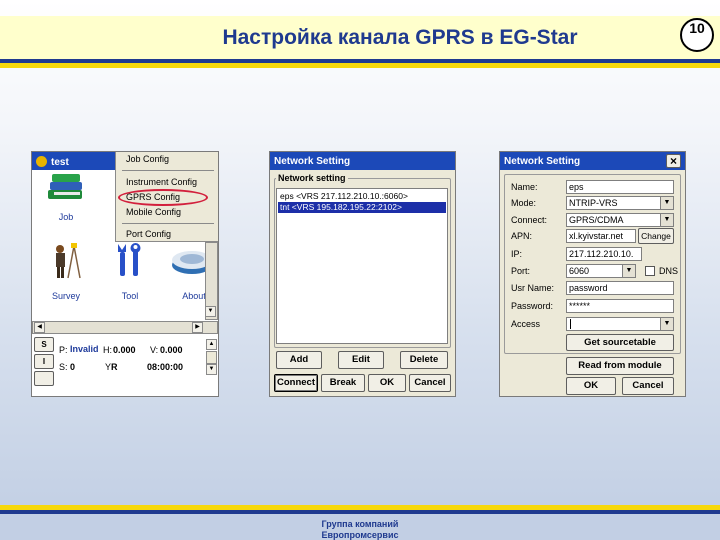 This screenshot has width=720, height=540. What do you see at coordinates (362, 207) in the screenshot?
I see `list-item-selected: tnt <VRS 195.182.195.22:2102>` at bounding box center [362, 207].